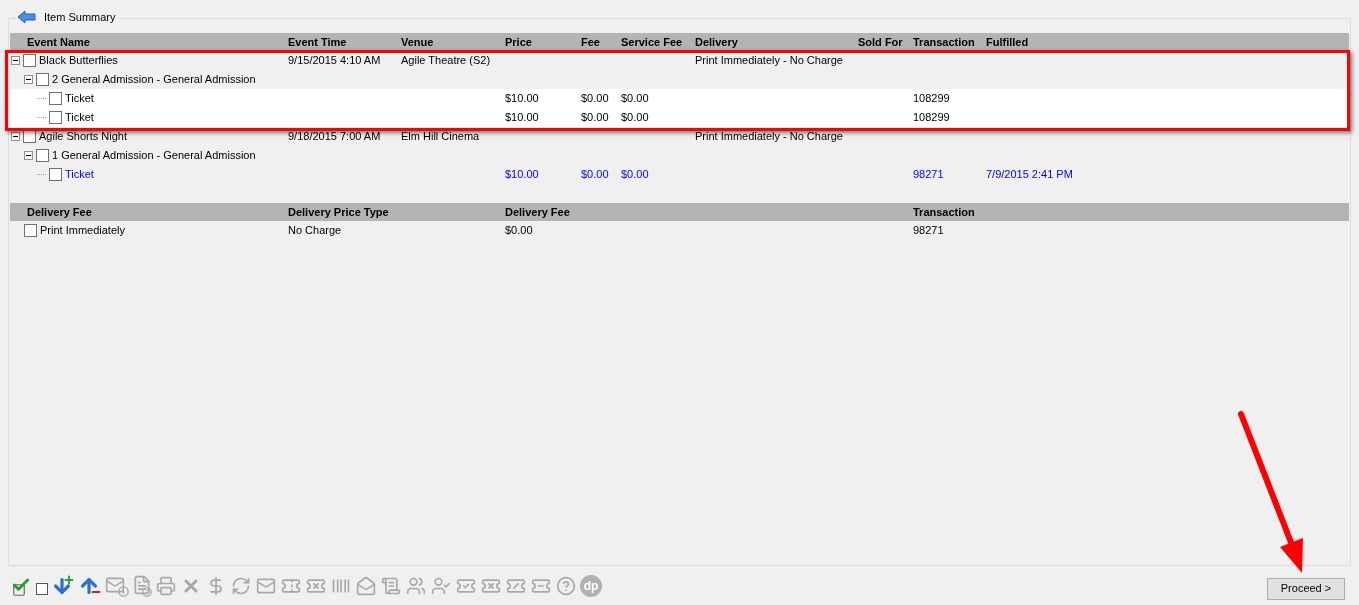  Describe the element at coordinates (590, 42) in the screenshot. I see `column-header: Fee` at that location.